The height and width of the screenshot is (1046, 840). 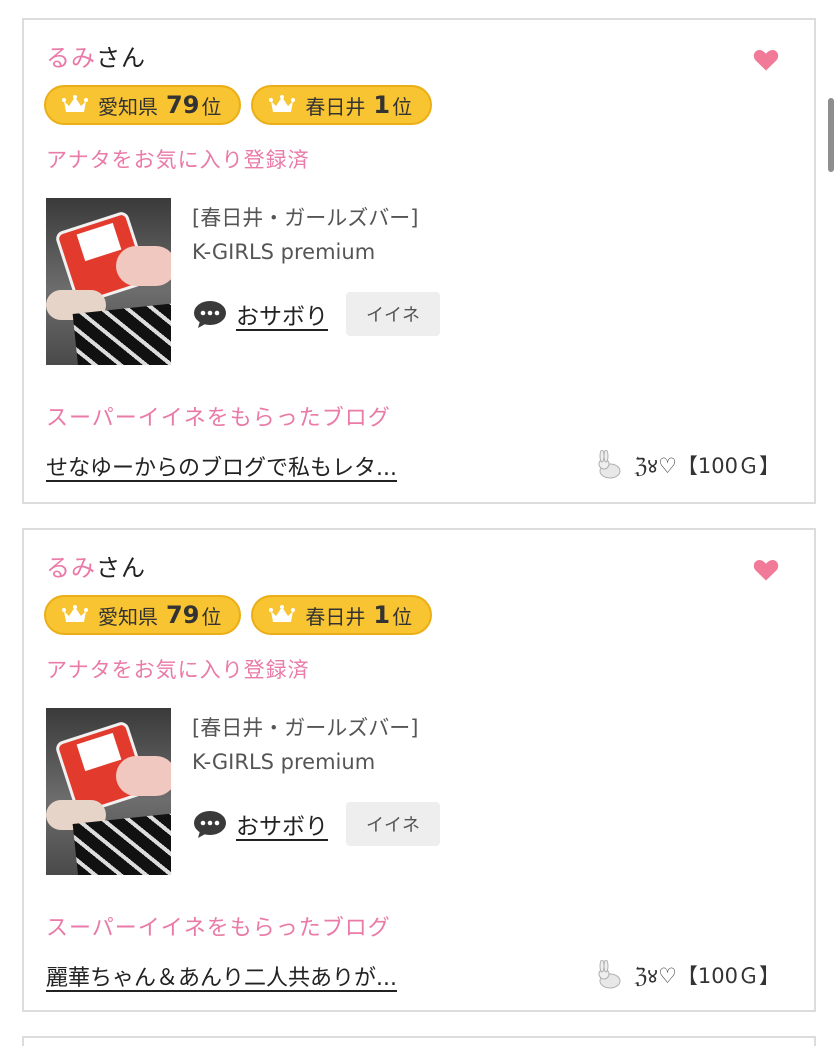 I want to click on scrollbar, so click(x=831, y=135).